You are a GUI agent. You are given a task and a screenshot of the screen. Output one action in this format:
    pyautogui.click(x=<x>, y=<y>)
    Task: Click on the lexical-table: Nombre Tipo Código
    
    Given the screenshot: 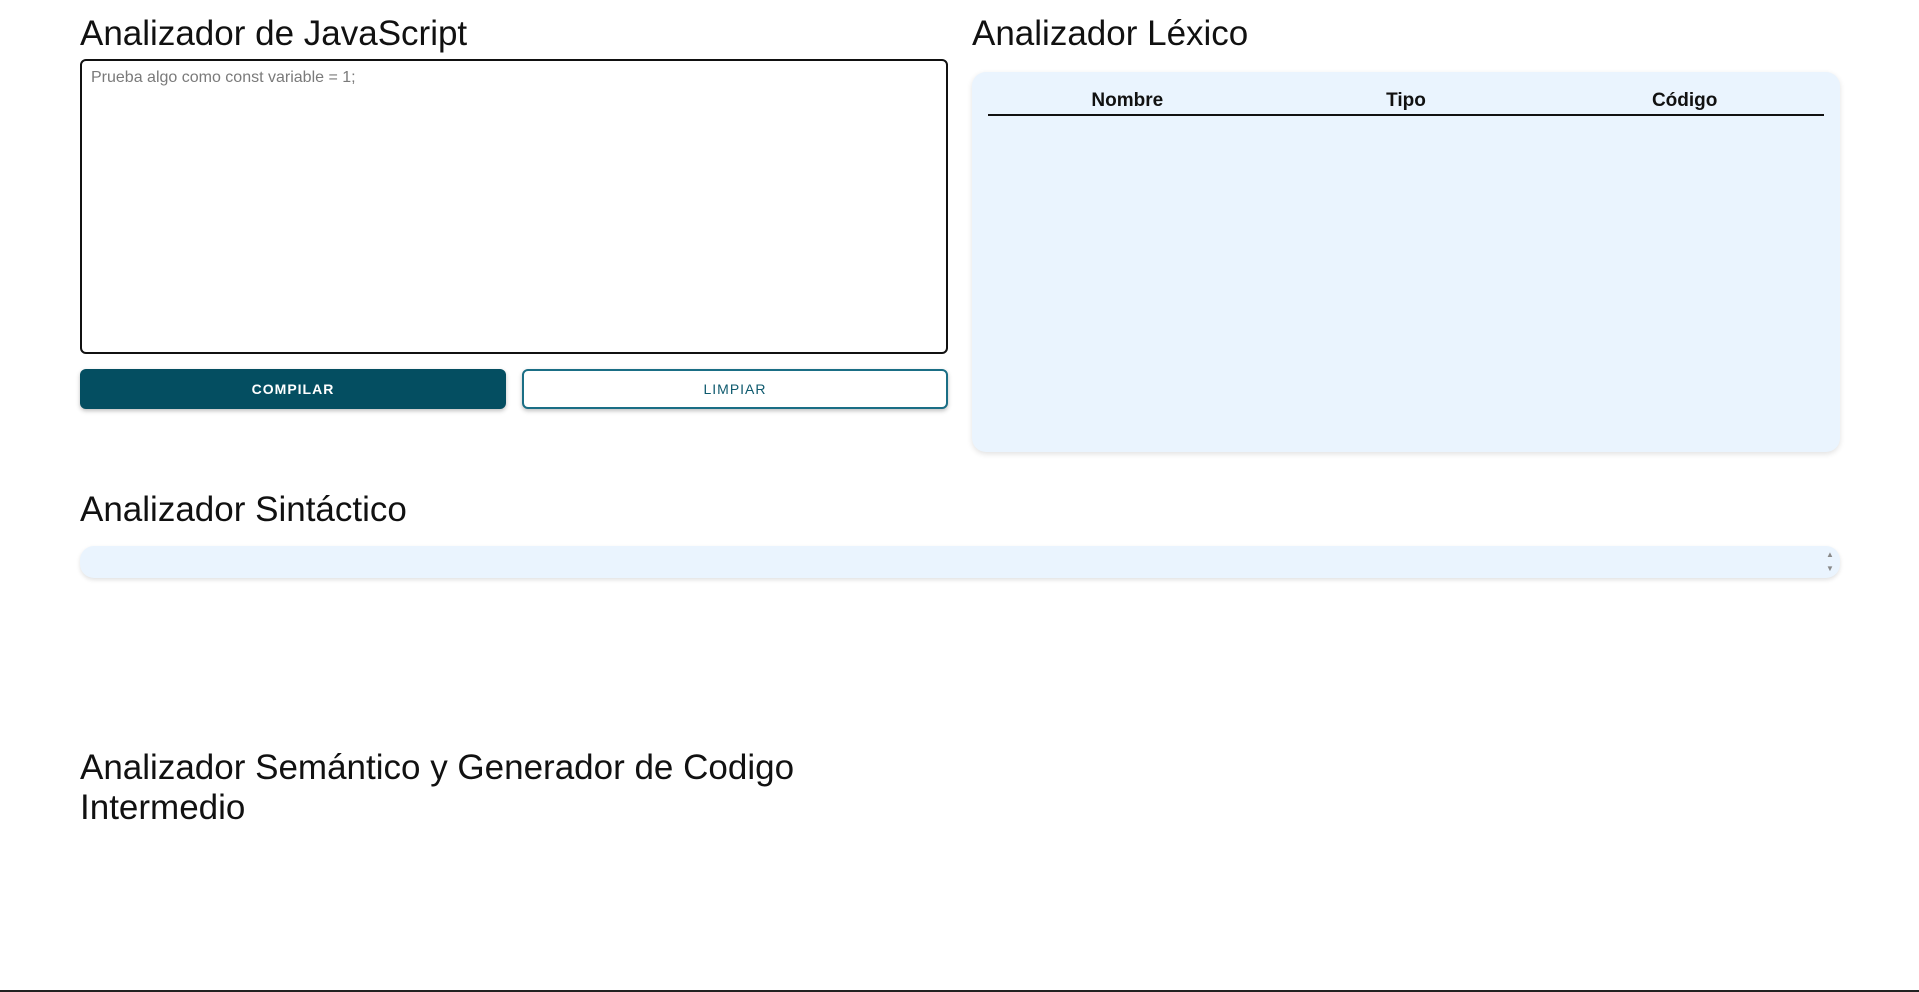 What is the action you would take?
    pyautogui.click(x=1406, y=102)
    